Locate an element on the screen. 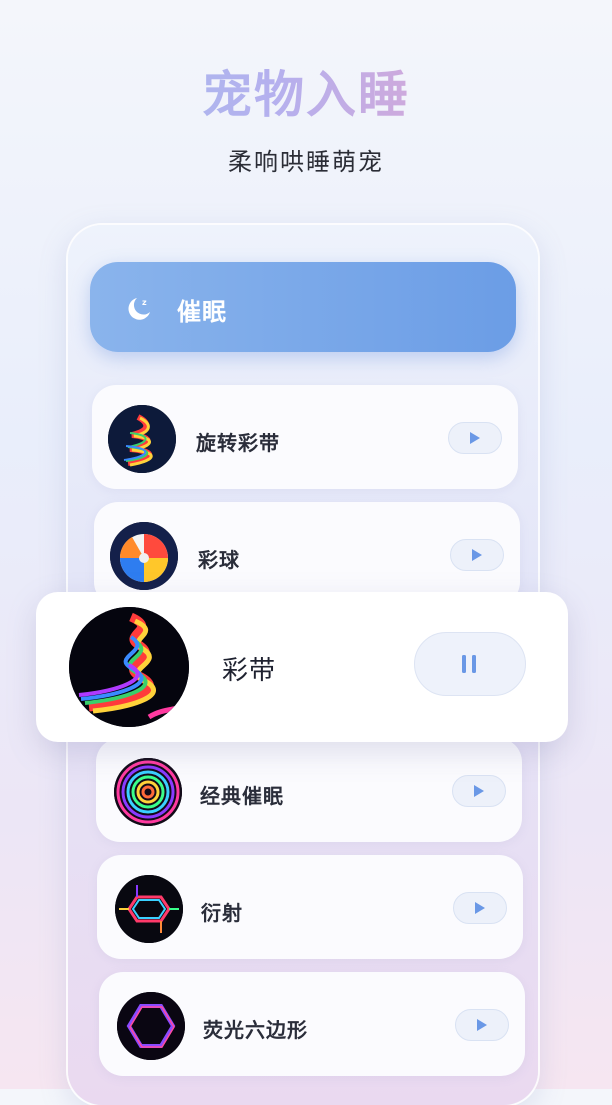 Image resolution: width=612 pixels, height=1105 pixels. list-item: 彩球 is located at coordinates (307, 554).